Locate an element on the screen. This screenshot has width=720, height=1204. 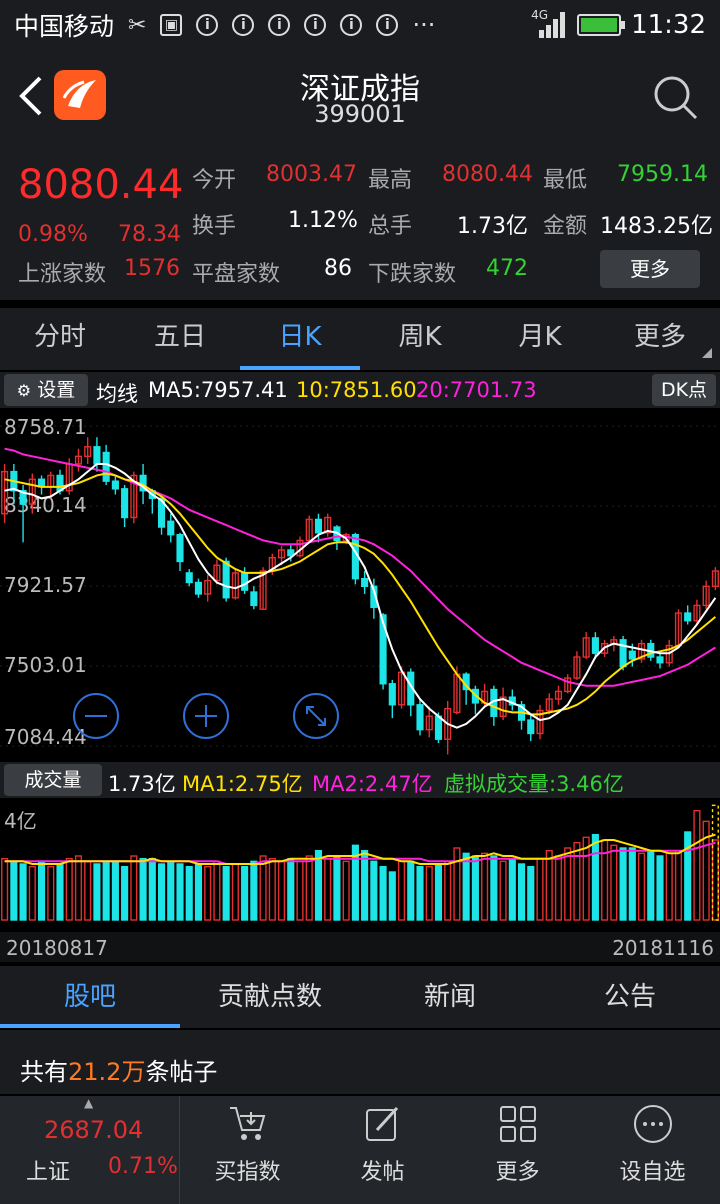
tab-more: 更多 is located at coordinates (660, 339).